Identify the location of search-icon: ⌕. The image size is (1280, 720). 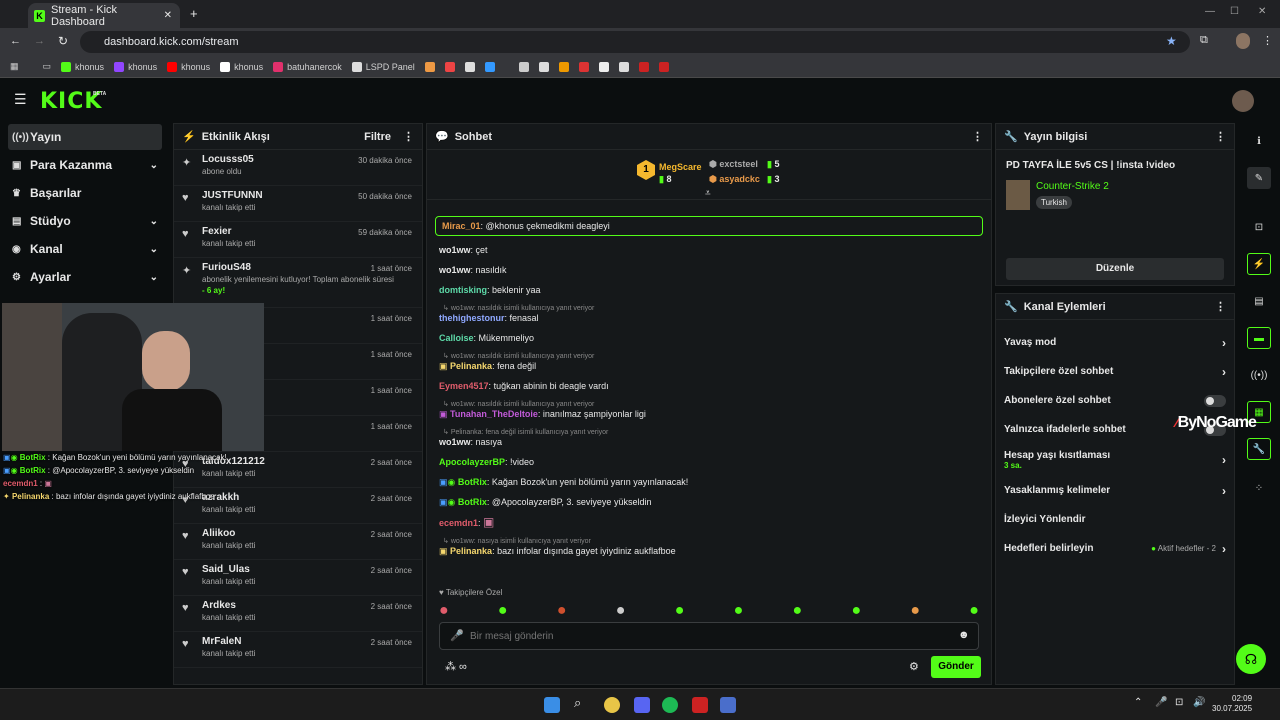
(577, 703).